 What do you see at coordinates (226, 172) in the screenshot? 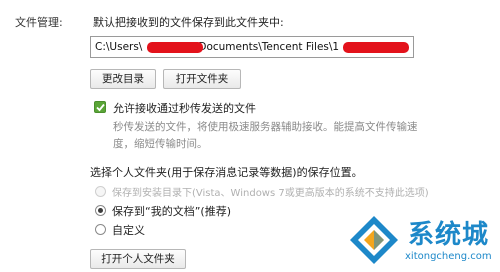
I see `personal-folder-heading: 选择个人文件夹(用于保存消息记录等数据)的保存位置。` at bounding box center [226, 172].